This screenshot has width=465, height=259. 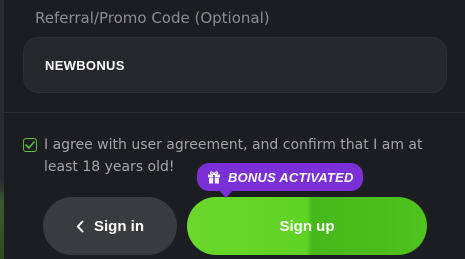 I want to click on bonus-activated-badge: BONUS ACTIVATED, so click(x=280, y=180).